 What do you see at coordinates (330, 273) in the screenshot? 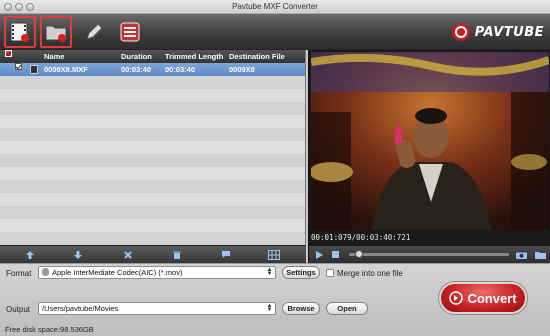
I see `merge-checkbox` at bounding box center [330, 273].